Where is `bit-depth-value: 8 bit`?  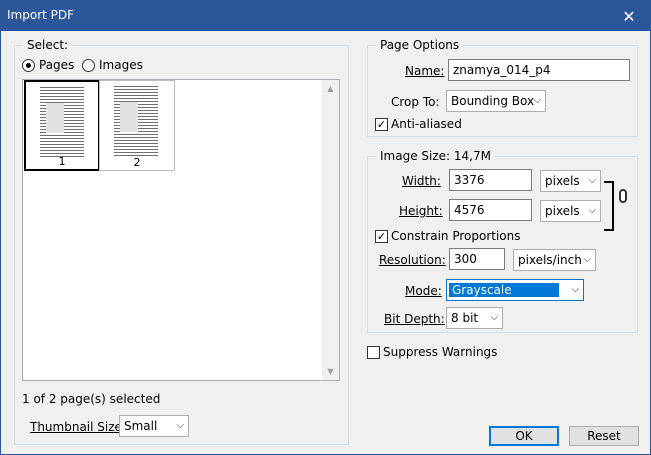
bit-depth-value: 8 bit is located at coordinates (465, 318).